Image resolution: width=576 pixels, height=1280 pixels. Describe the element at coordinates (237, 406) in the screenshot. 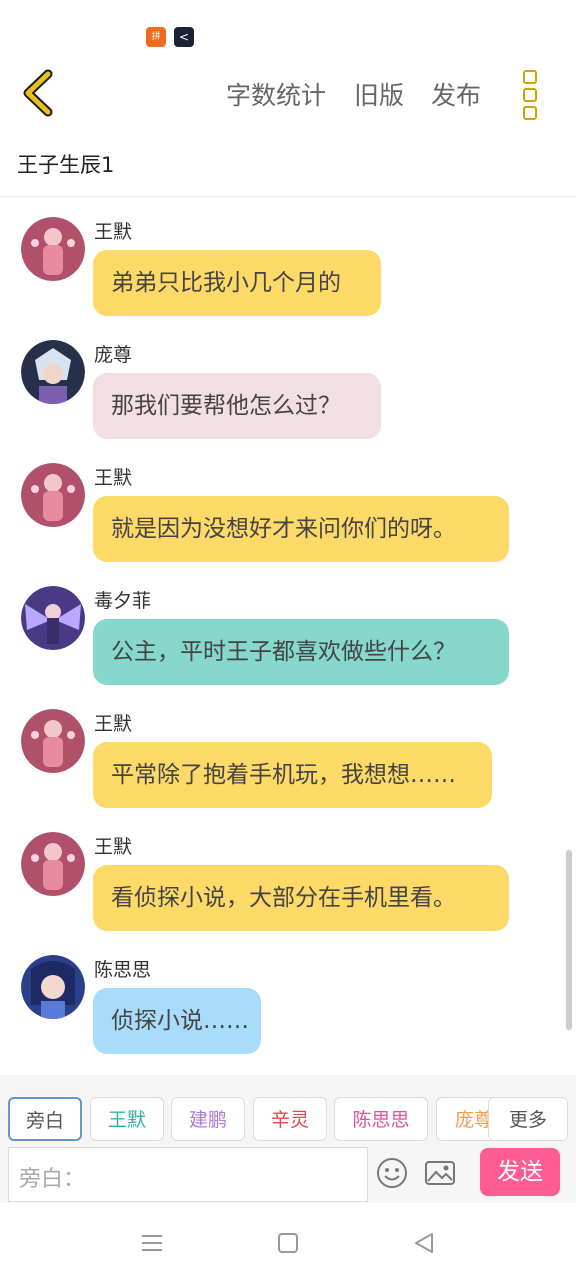

I see `message-bubble: 那我们要帮他怎么过？` at that location.